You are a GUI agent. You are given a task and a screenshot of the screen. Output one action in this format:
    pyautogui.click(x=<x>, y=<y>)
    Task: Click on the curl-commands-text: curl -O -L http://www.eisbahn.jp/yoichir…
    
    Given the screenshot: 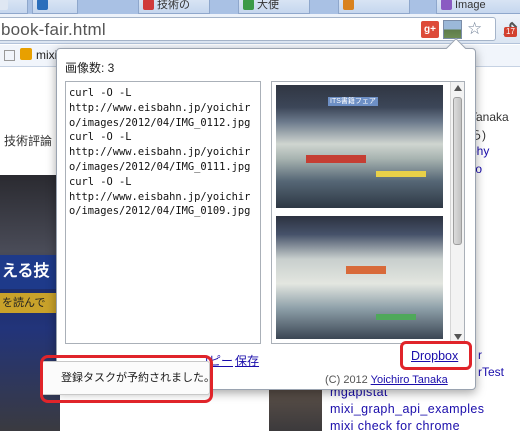 What is the action you would take?
    pyautogui.click(x=164, y=152)
    